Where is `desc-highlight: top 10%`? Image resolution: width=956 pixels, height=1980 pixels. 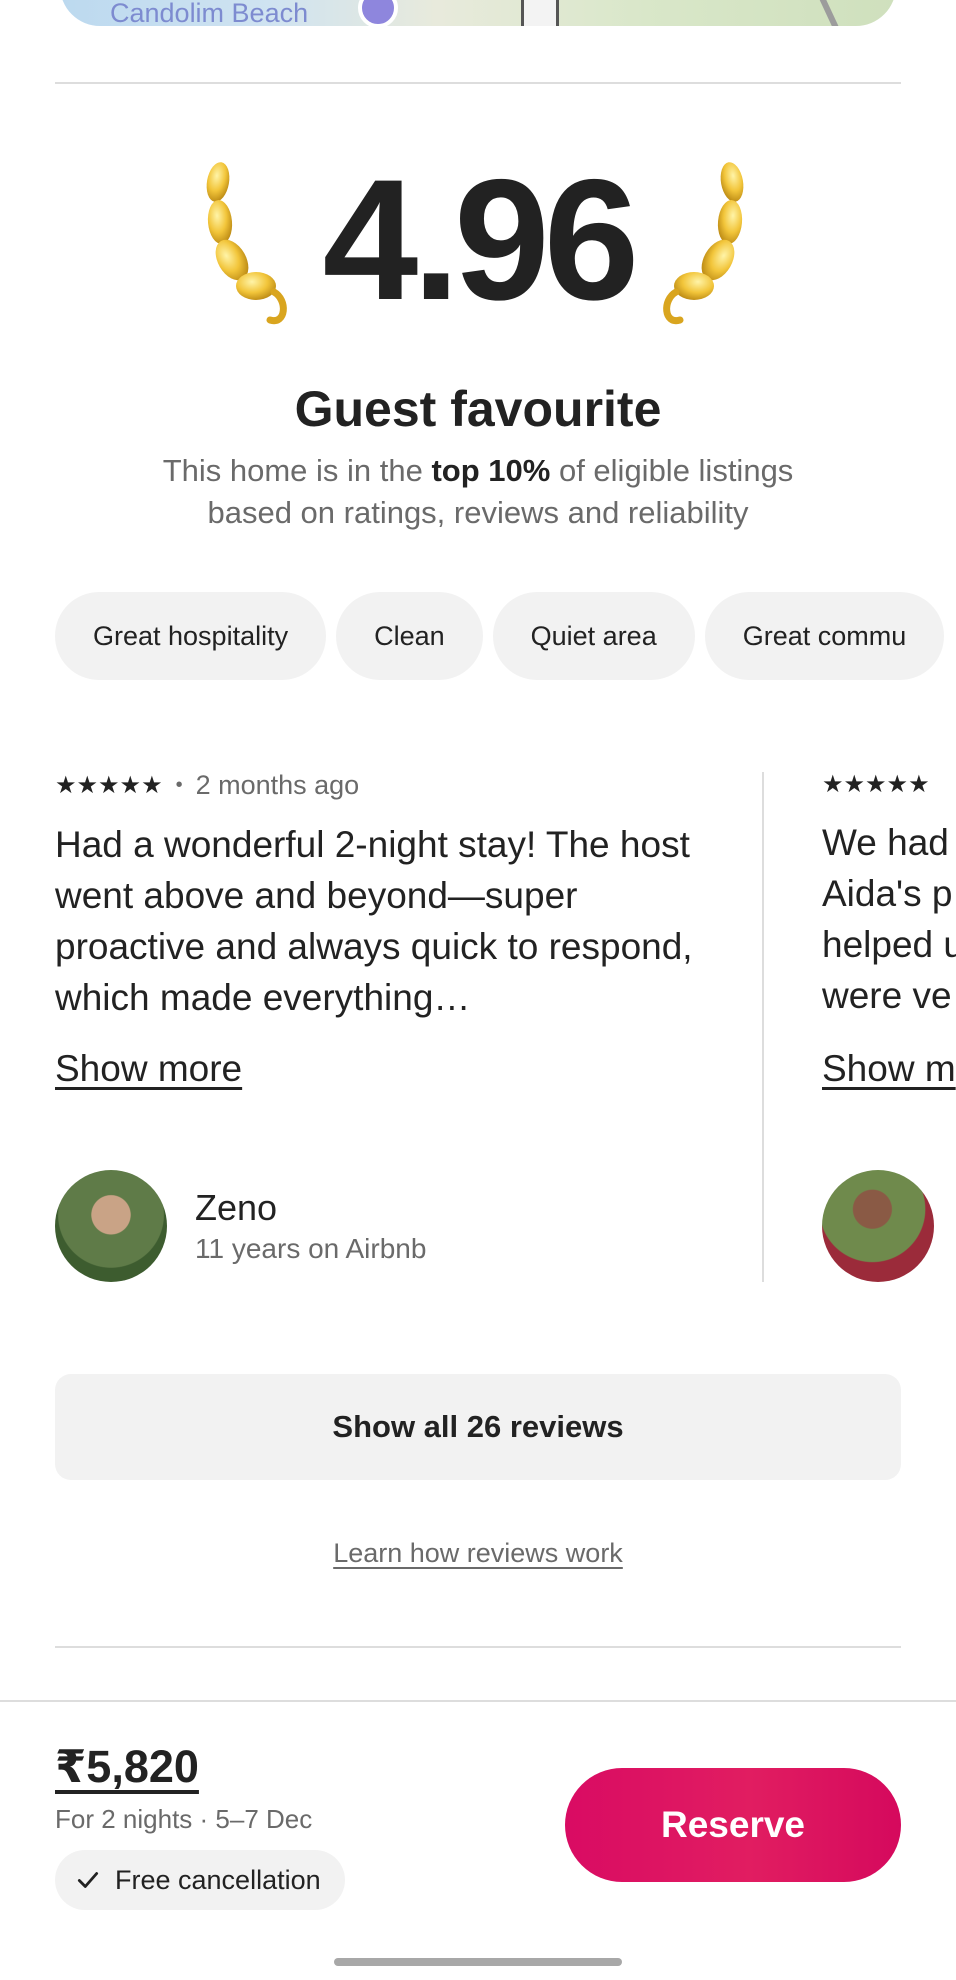 desc-highlight: top 10% is located at coordinates (491, 470).